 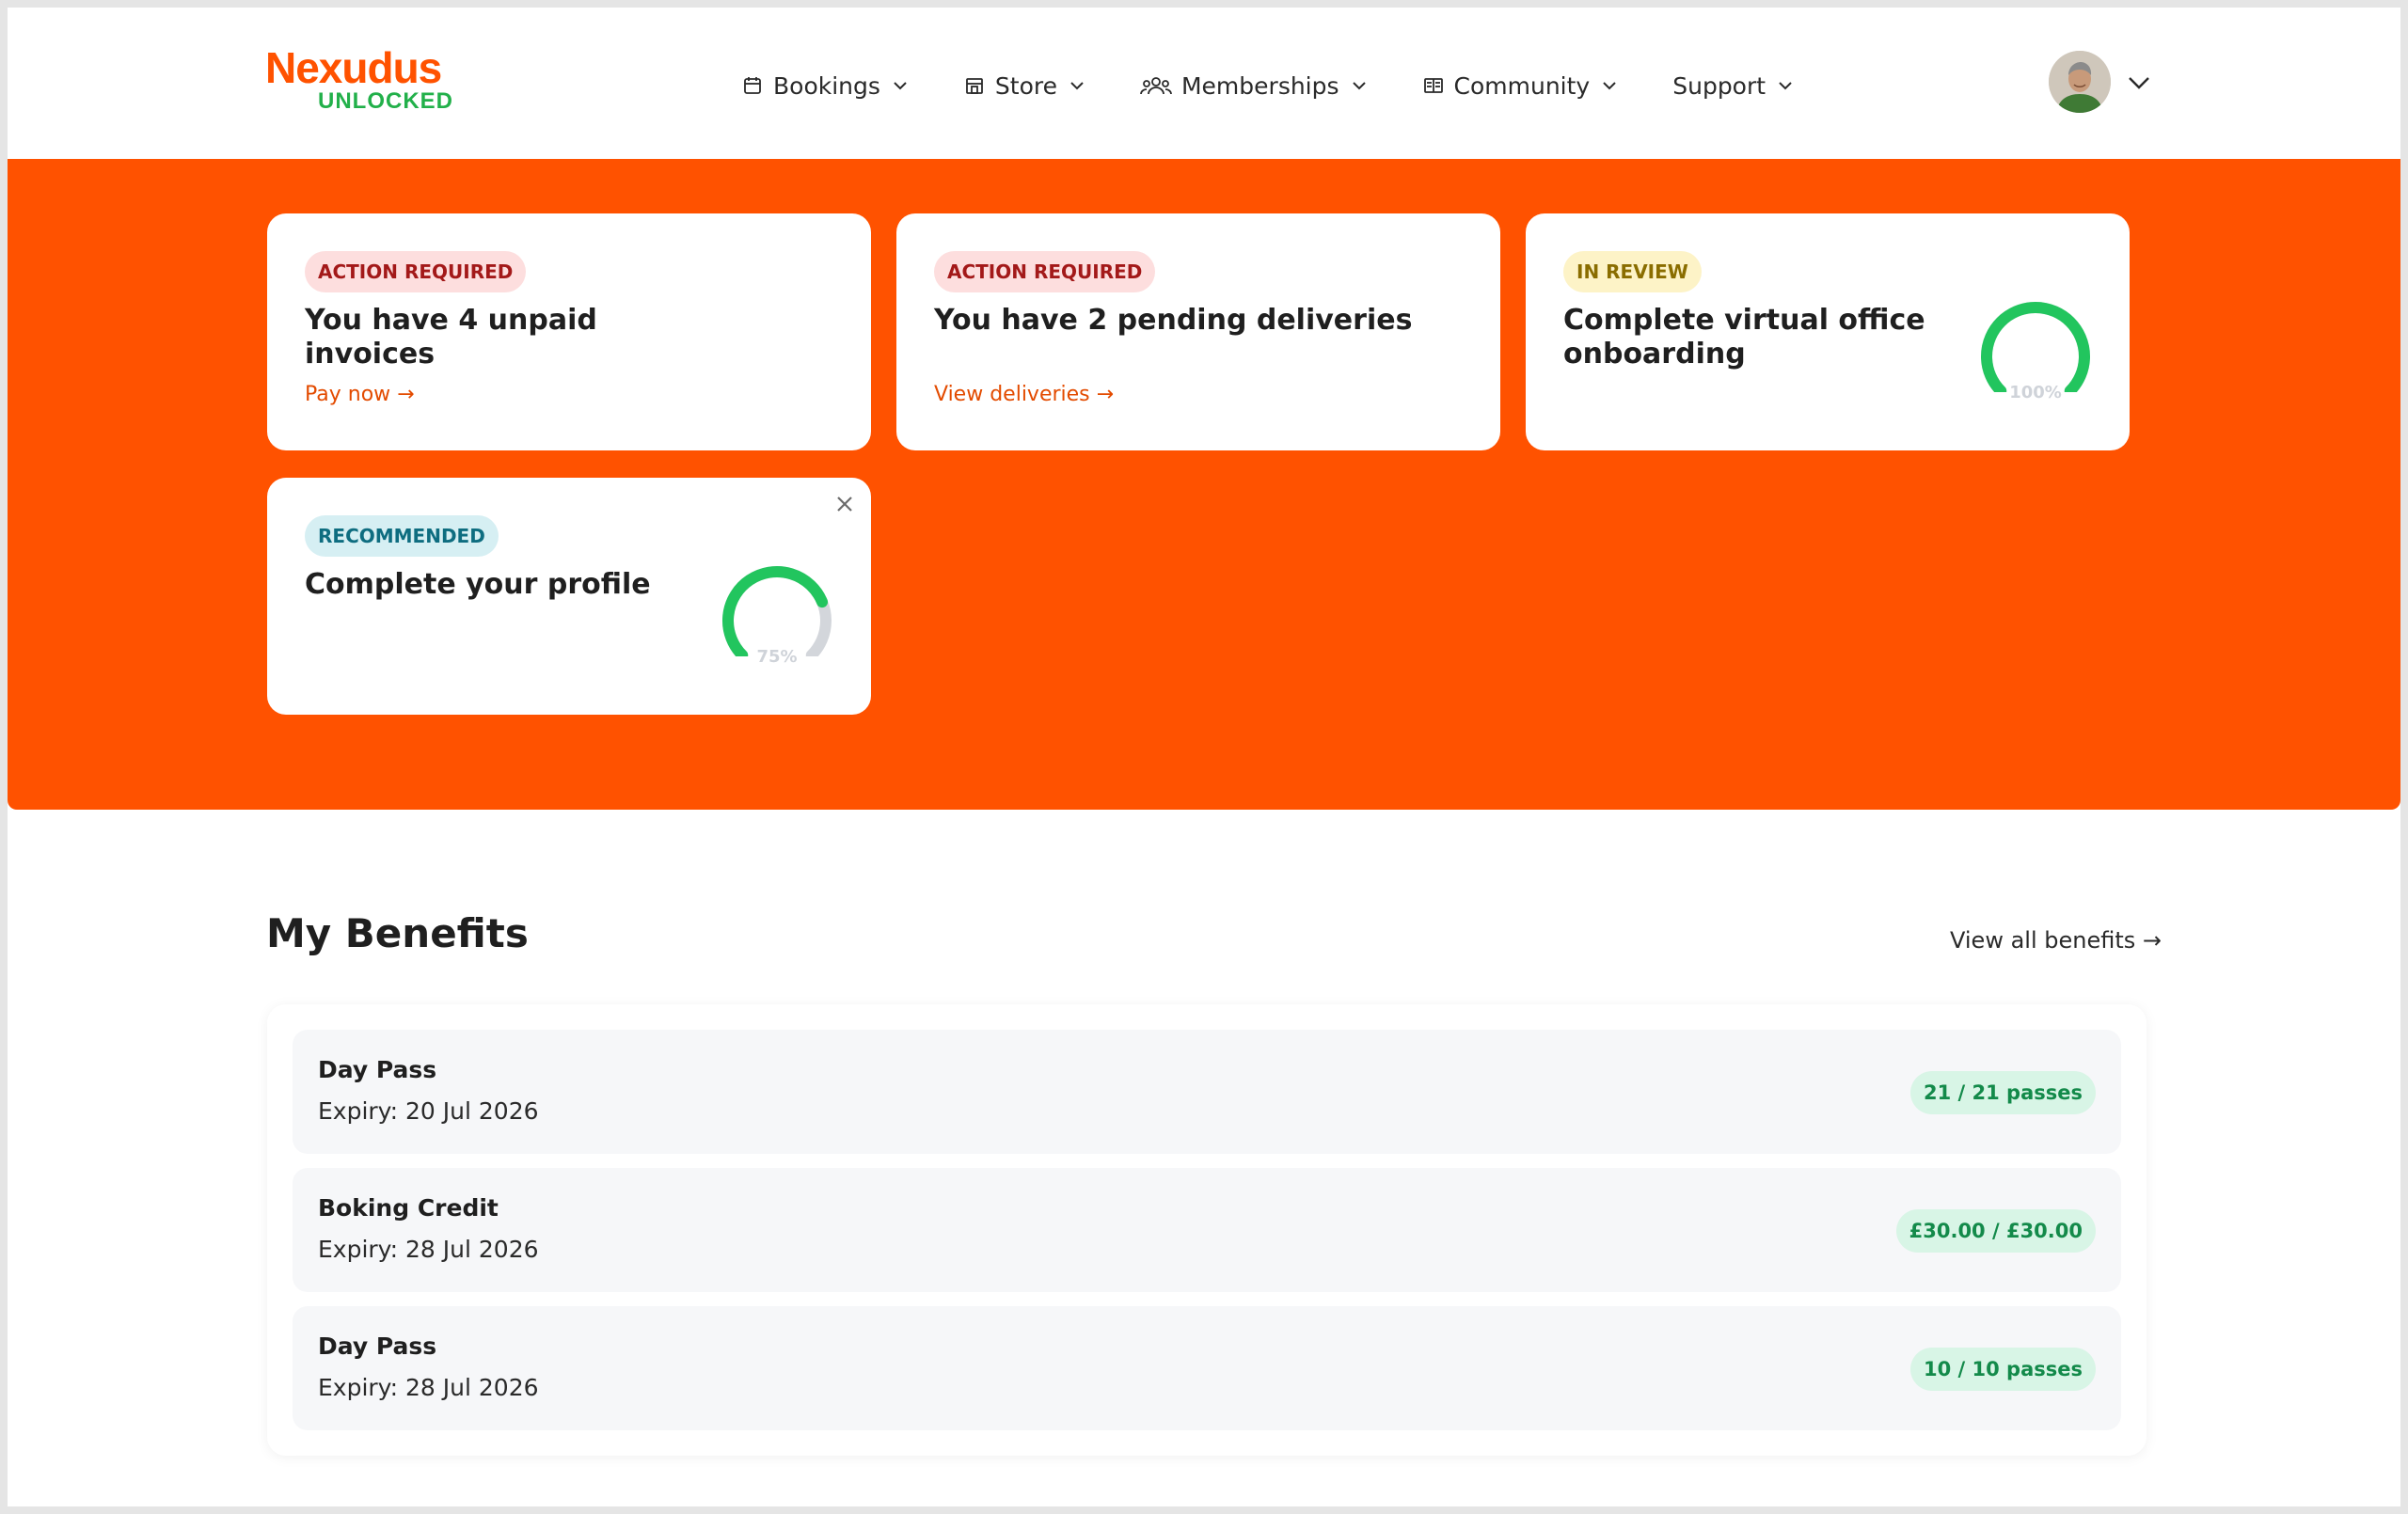 I want to click on benefit-name: Boking Credit, so click(x=409, y=1208).